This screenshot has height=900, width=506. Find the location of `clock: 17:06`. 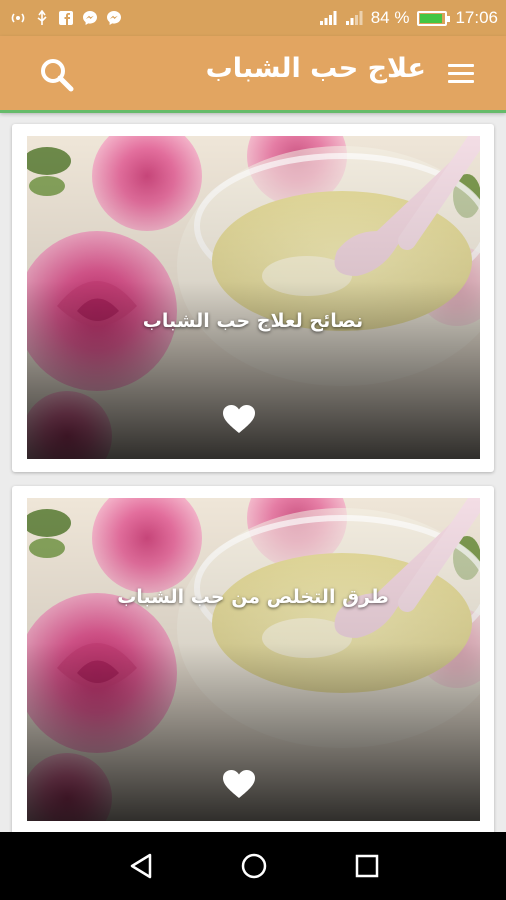

clock: 17:06 is located at coordinates (476, 17).